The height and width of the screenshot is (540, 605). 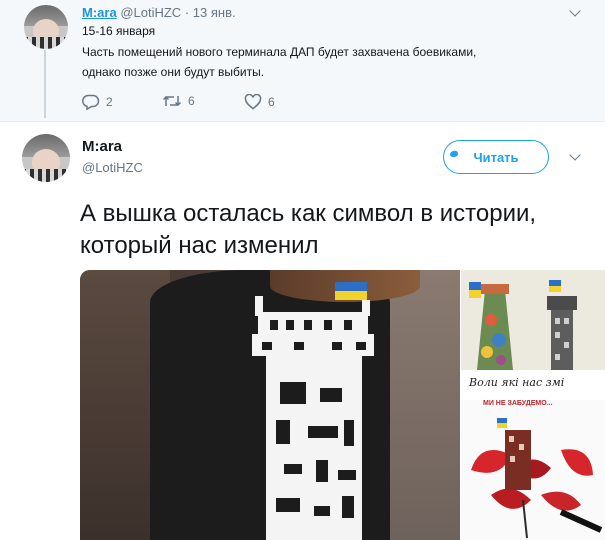 What do you see at coordinates (271, 102) in the screenshot?
I see `like-count: 6` at bounding box center [271, 102].